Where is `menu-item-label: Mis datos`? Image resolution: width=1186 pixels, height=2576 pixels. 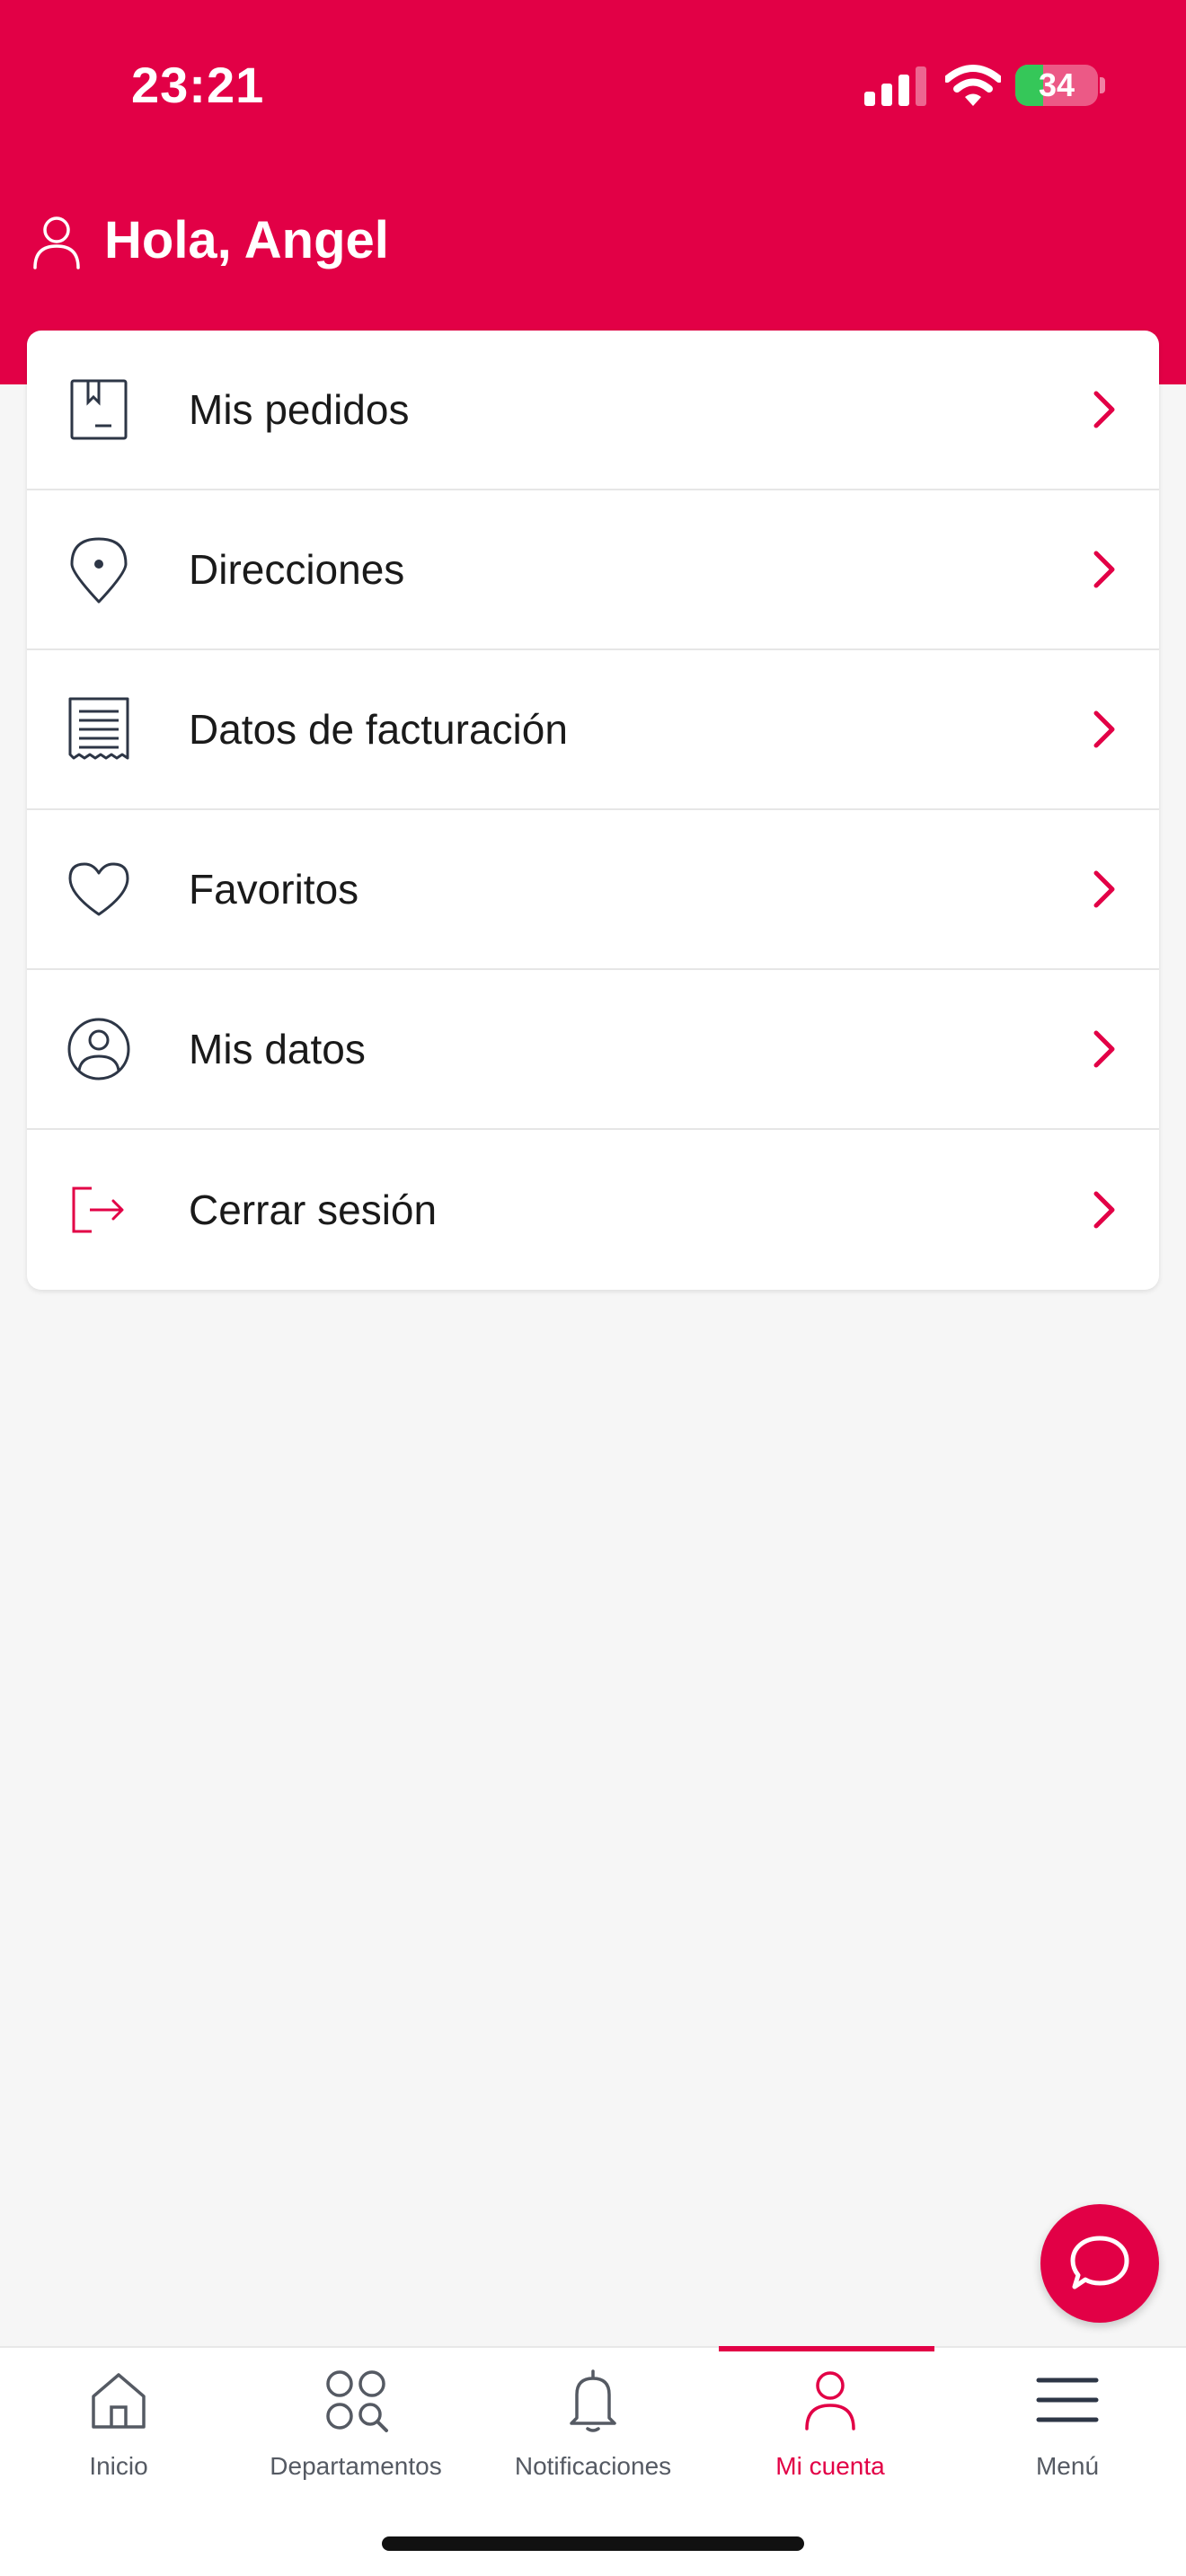 menu-item-label: Mis datos is located at coordinates (277, 1049).